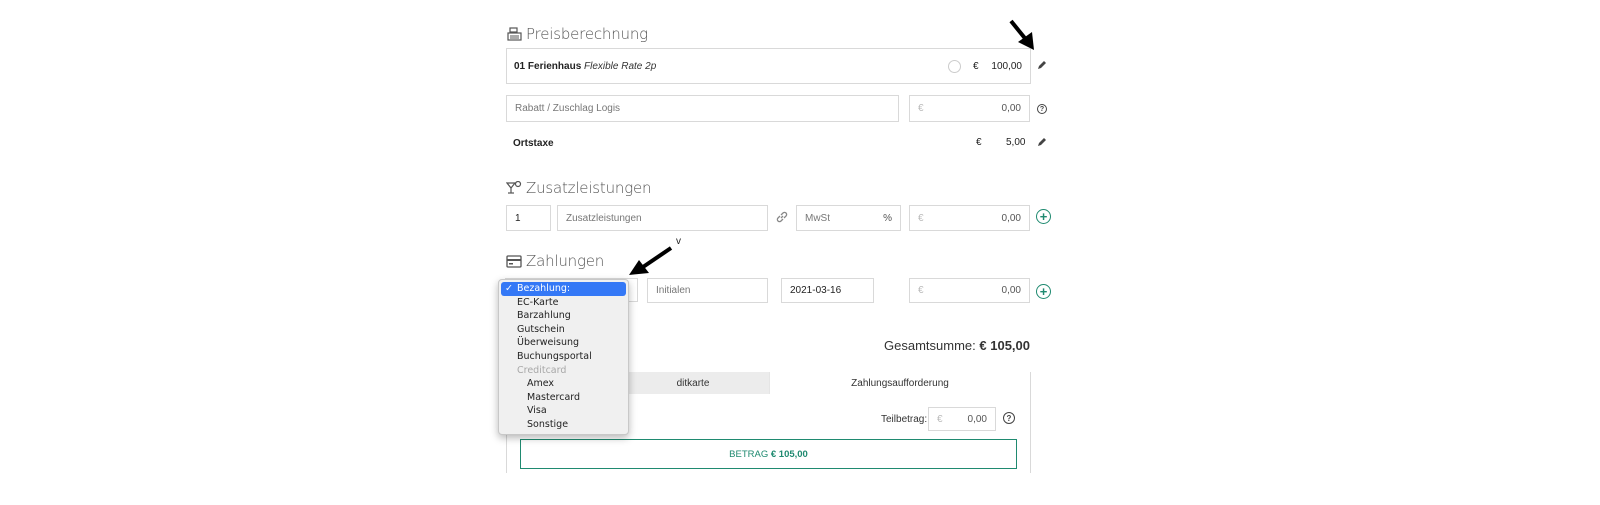 This screenshot has width=1600, height=505. I want to click on teilbetrag-help-icon: ?, so click(1009, 418).